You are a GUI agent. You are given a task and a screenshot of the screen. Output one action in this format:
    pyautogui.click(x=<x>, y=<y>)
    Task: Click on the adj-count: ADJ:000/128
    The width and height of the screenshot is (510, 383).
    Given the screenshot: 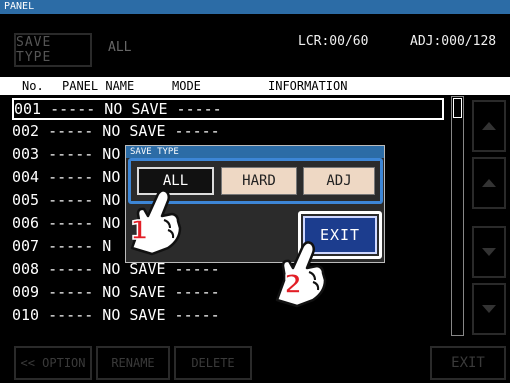 What is the action you would take?
    pyautogui.click(x=453, y=41)
    